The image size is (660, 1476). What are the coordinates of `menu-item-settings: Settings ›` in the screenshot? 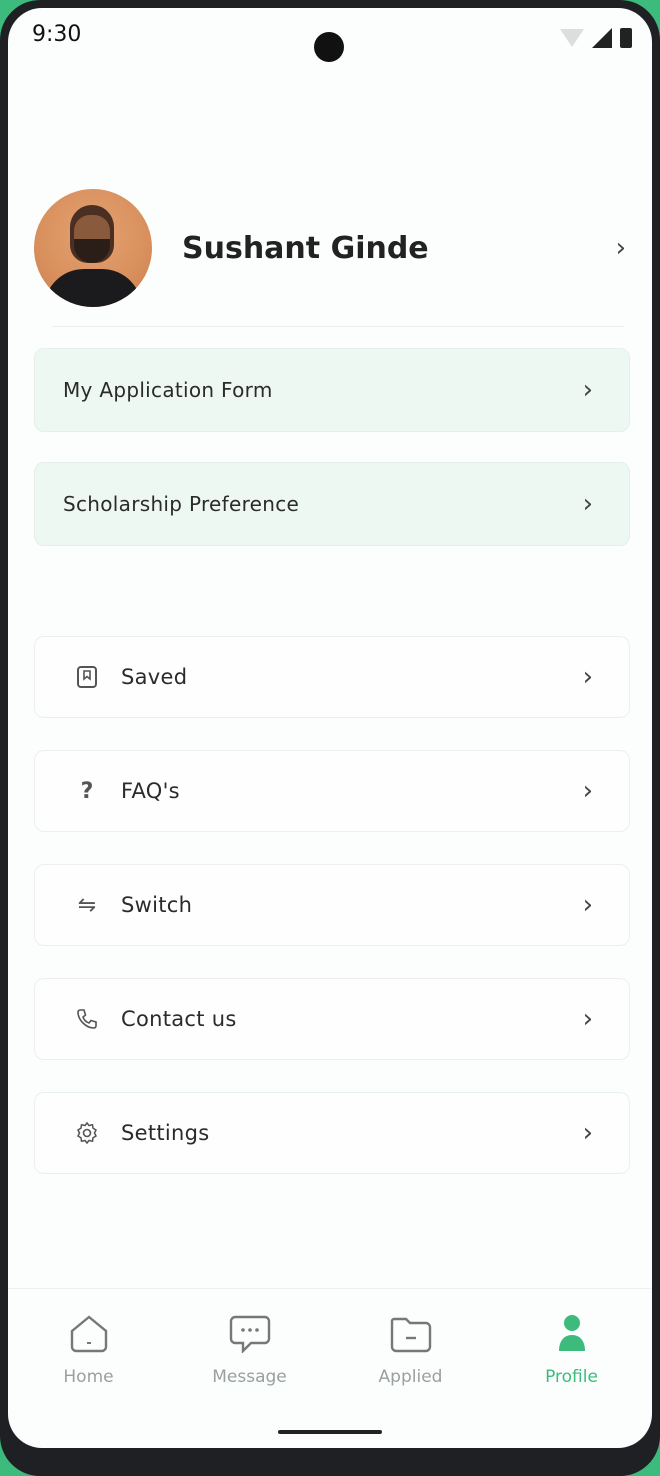 It's located at (332, 1133).